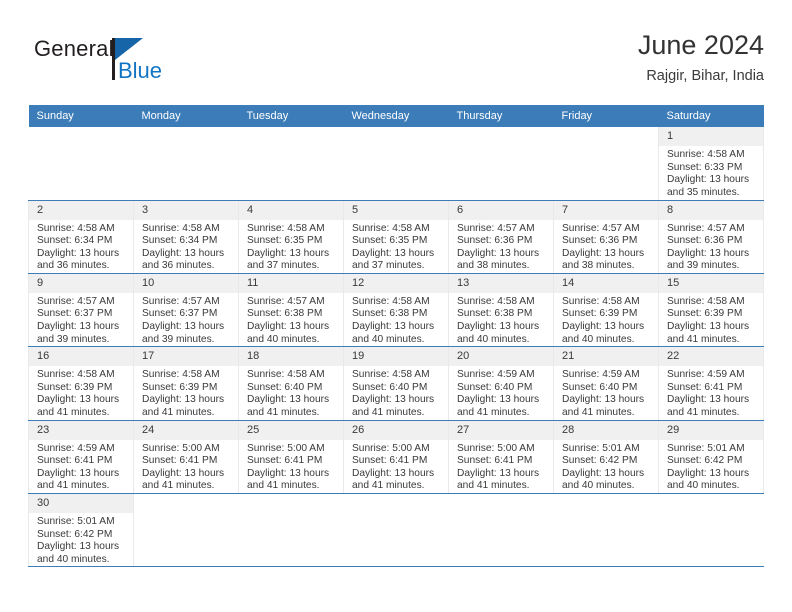 The height and width of the screenshot is (612, 792). Describe the element at coordinates (186, 357) in the screenshot. I see `day-number: 17` at that location.